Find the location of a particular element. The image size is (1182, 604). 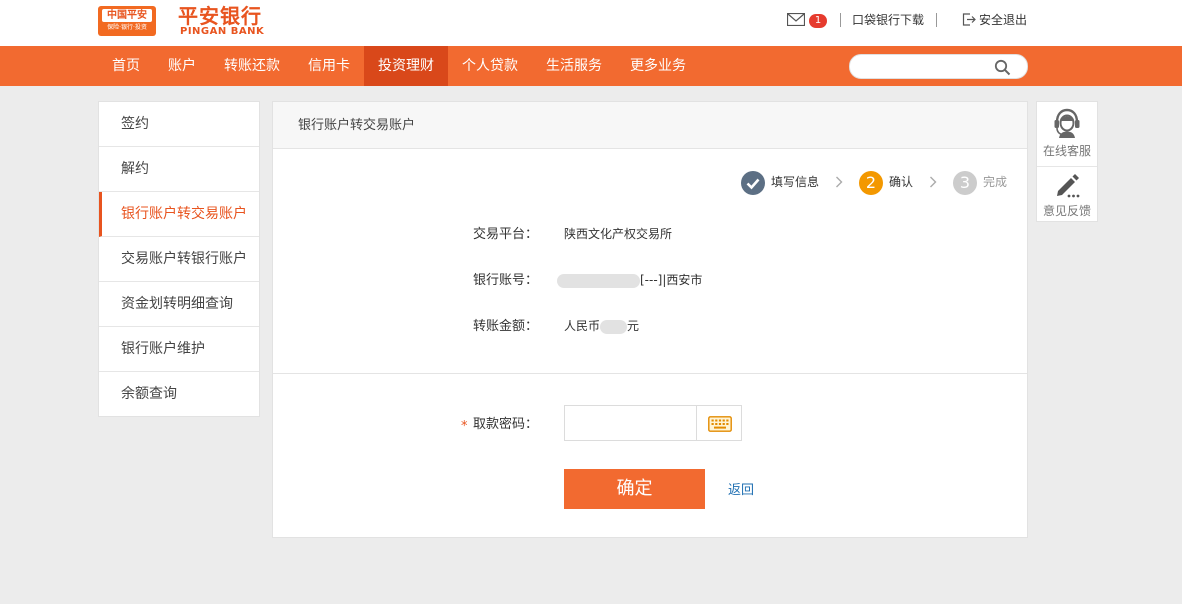

password-input is located at coordinates (630, 423).